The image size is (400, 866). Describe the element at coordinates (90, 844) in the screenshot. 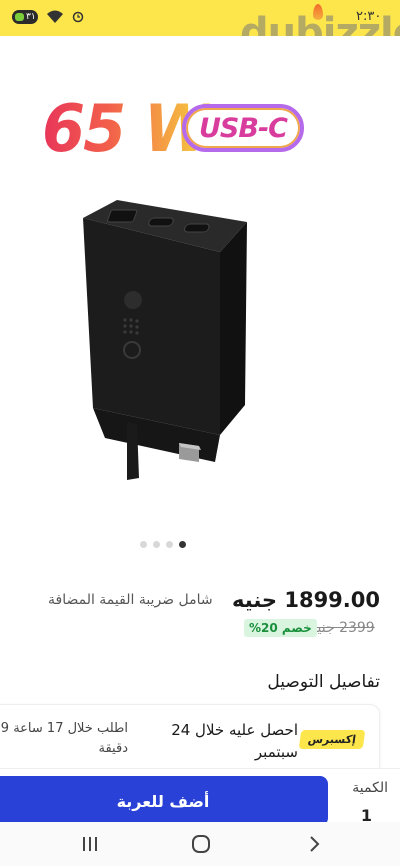

I see `recent-apps-icon` at that location.